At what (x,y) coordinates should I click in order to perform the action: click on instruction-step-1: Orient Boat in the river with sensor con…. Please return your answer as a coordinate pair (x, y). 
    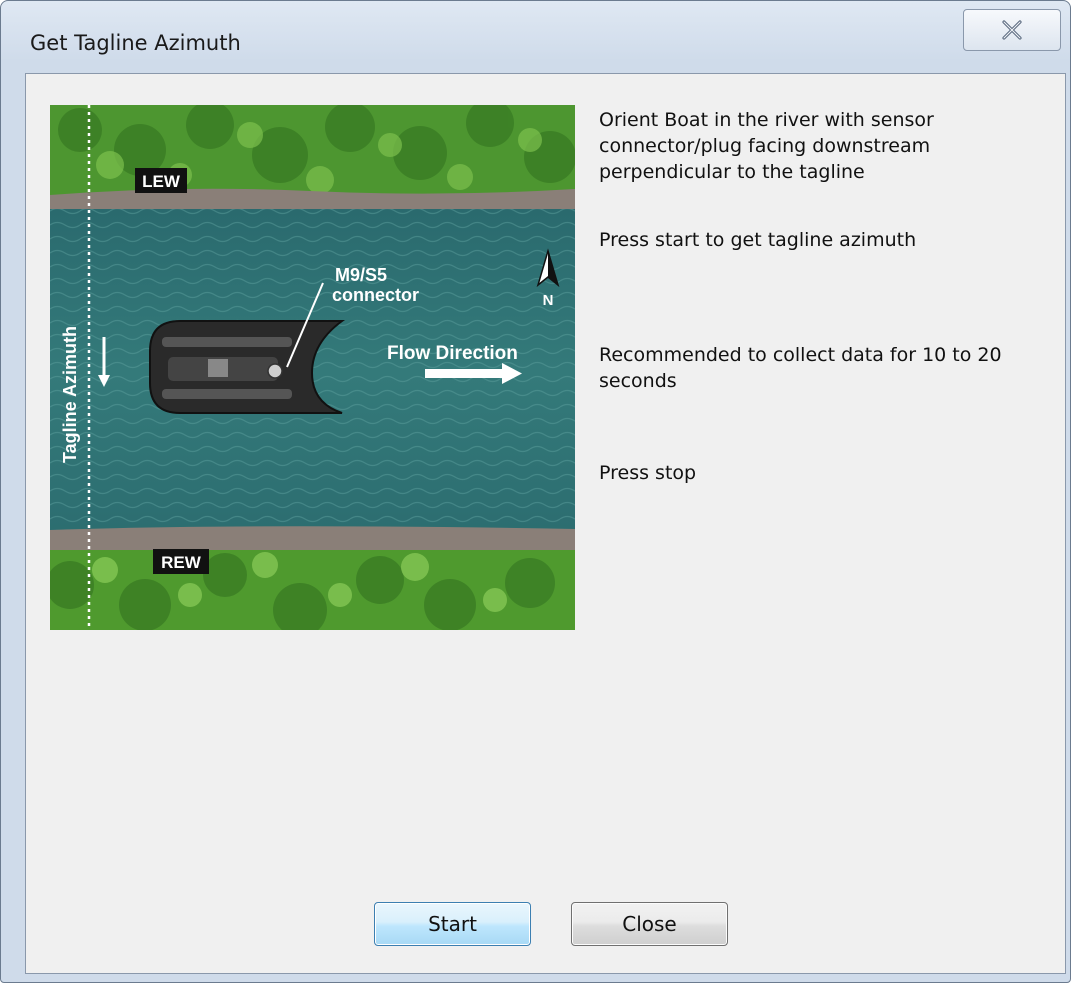
    Looking at the image, I should click on (766, 146).